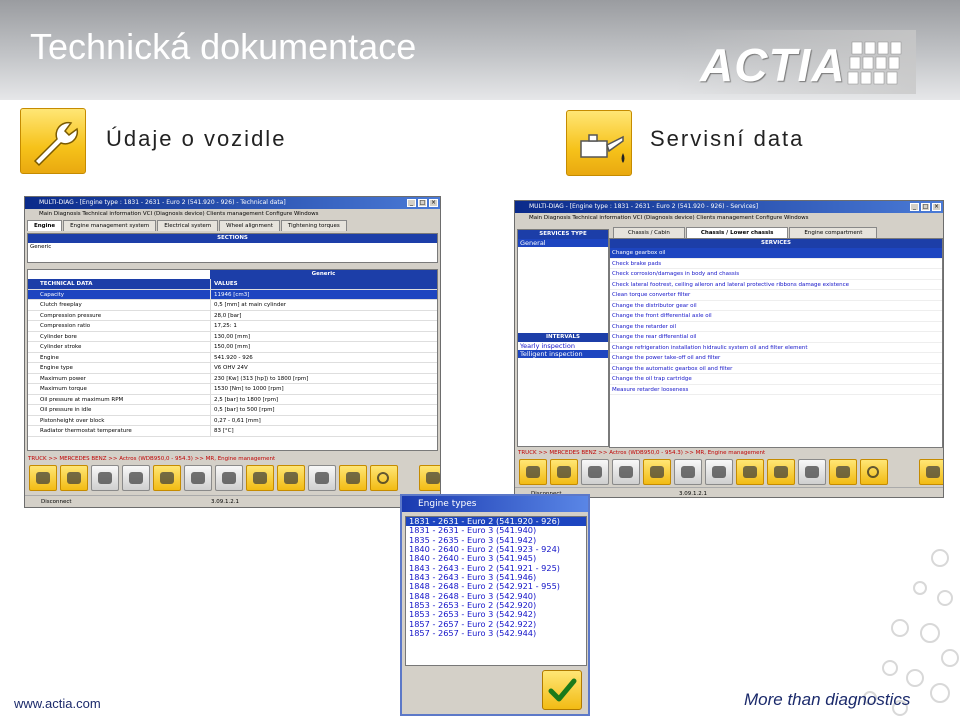 This screenshot has height=718, width=960. Describe the element at coordinates (232, 284) in the screenshot. I see `table-header-row: TECHNICAL DATA VALUES` at that location.